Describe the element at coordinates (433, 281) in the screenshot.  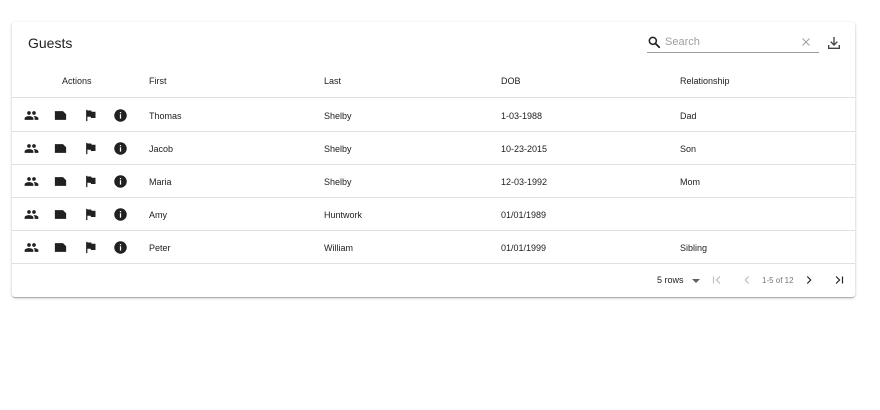
I see `table-footer: 5 rows 1-5 of 12` at that location.